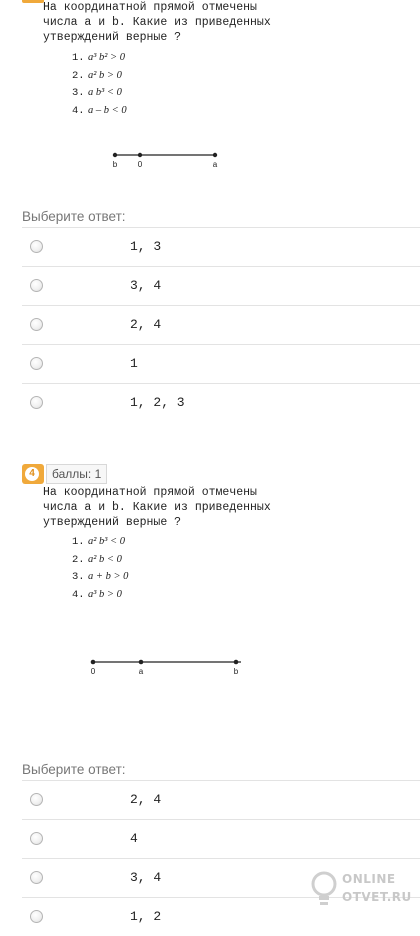 This screenshot has height=936, width=420. What do you see at coordinates (97, 93) in the screenshot?
I see `statement-item: 3. a b³ < 0` at bounding box center [97, 93].